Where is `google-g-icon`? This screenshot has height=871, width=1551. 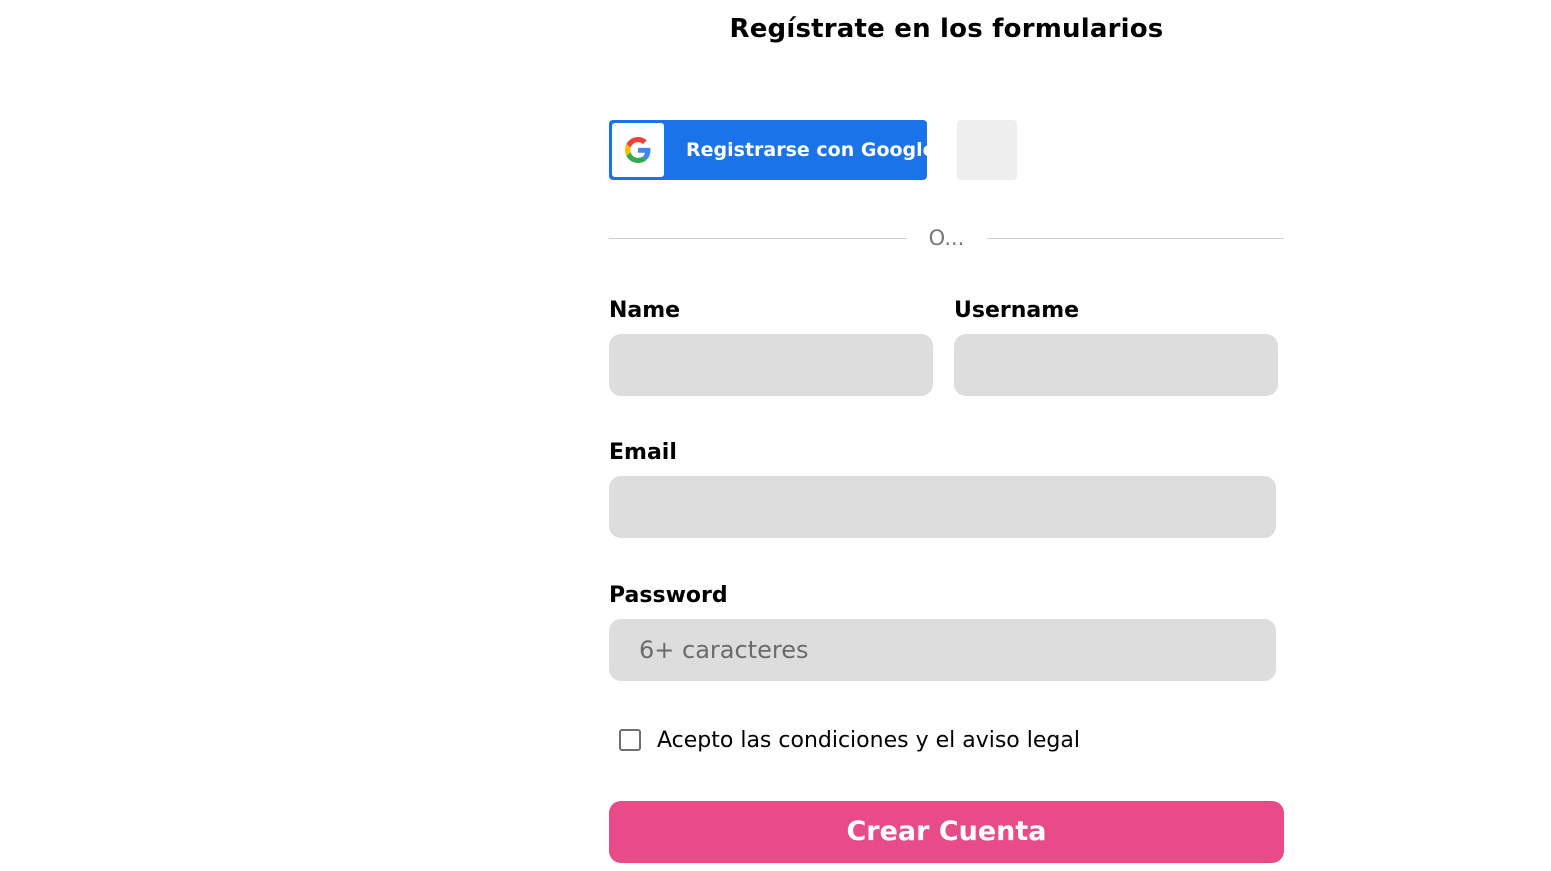 google-g-icon is located at coordinates (638, 150).